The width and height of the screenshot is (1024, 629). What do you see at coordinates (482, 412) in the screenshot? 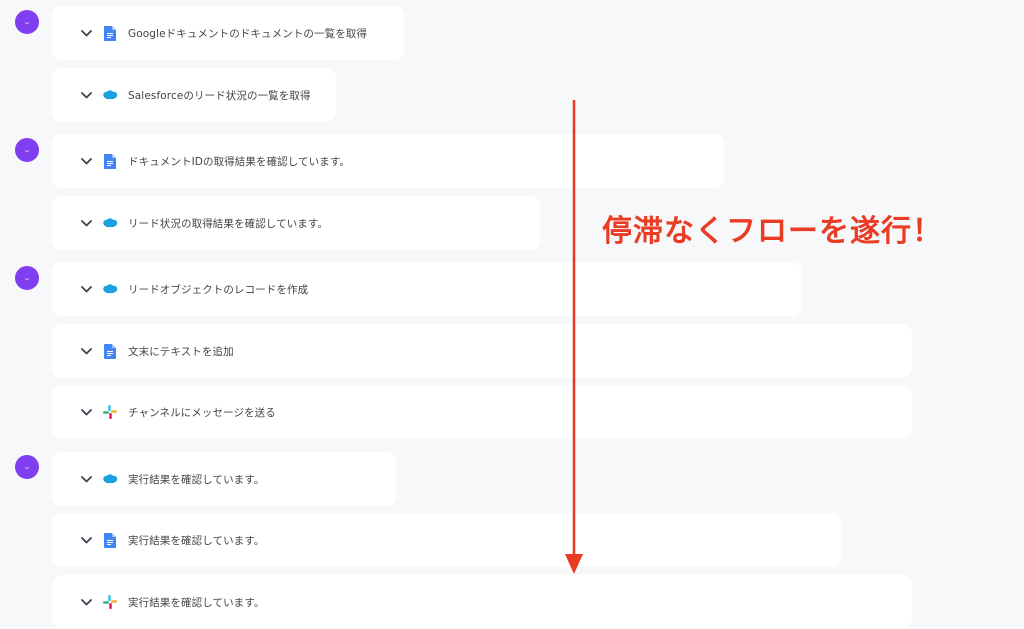
I see `step-card-send-channel-message: チャンネルにメッセージを送る` at bounding box center [482, 412].